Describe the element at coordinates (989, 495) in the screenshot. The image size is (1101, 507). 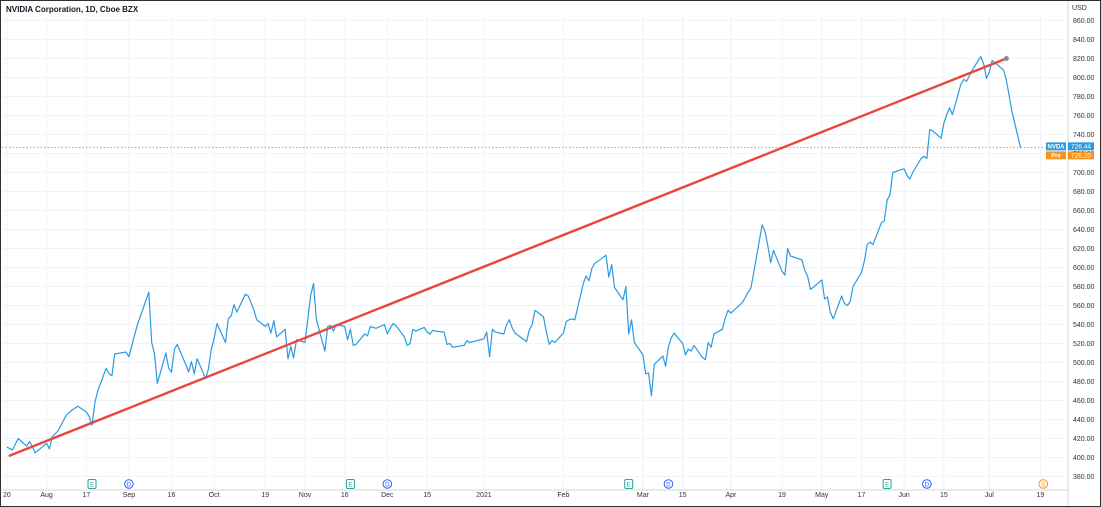
I see `x-tick-label: Jul` at that location.